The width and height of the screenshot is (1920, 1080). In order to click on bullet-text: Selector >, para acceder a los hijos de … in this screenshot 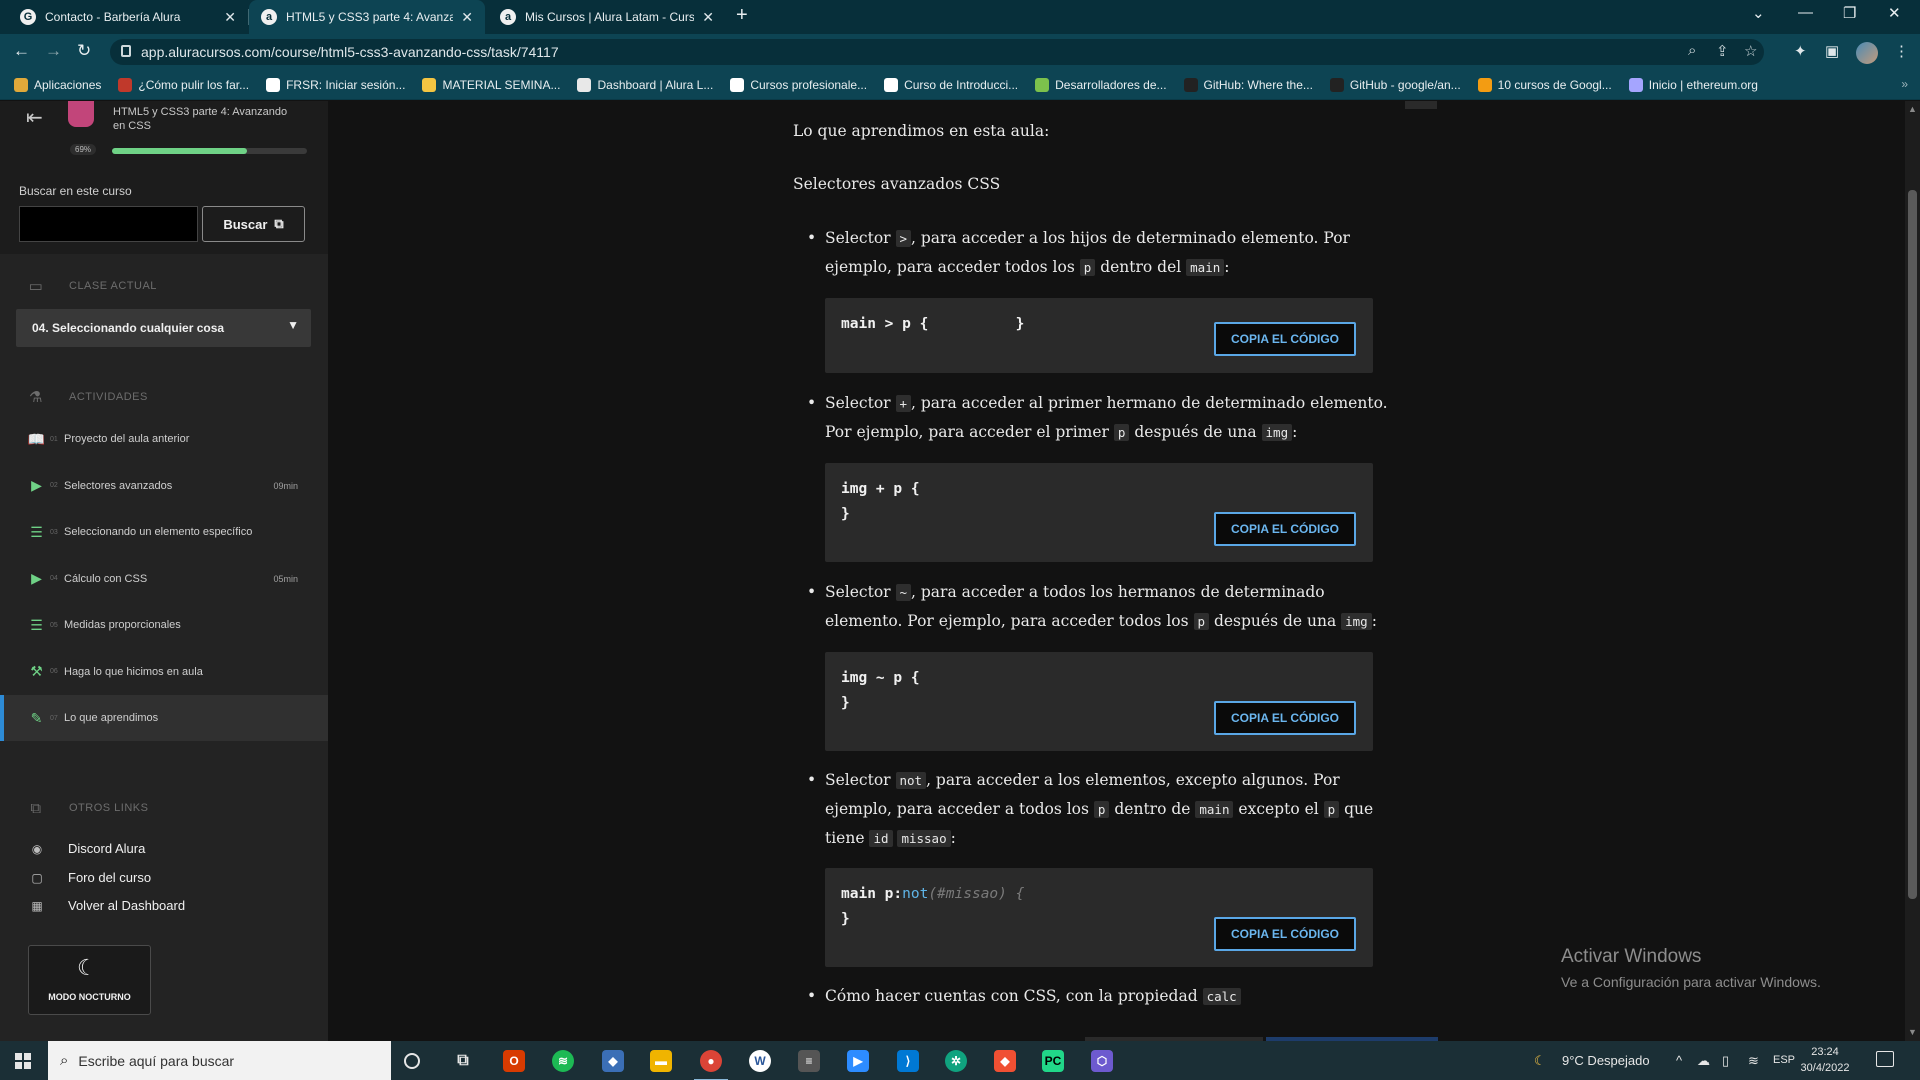, I will do `click(1115, 253)`.